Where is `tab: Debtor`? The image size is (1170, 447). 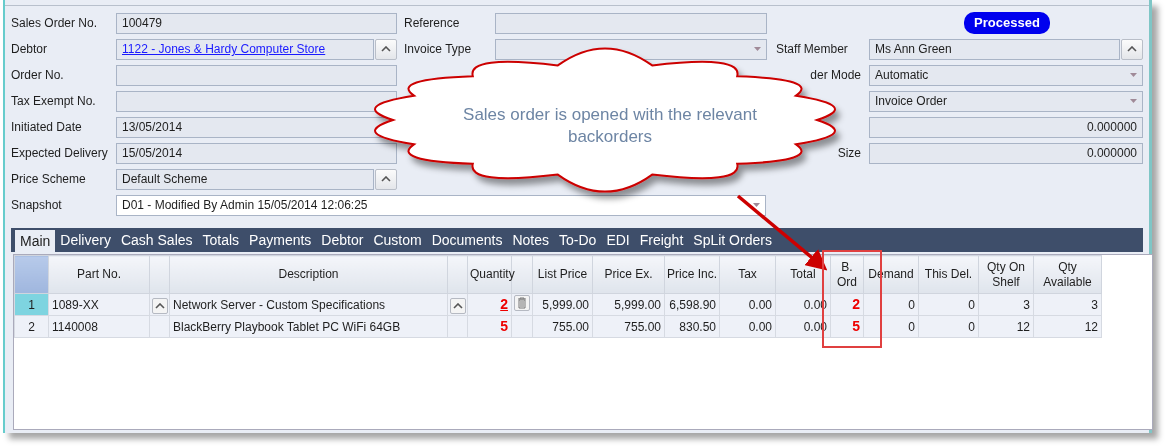
tab: Debtor is located at coordinates (342, 240).